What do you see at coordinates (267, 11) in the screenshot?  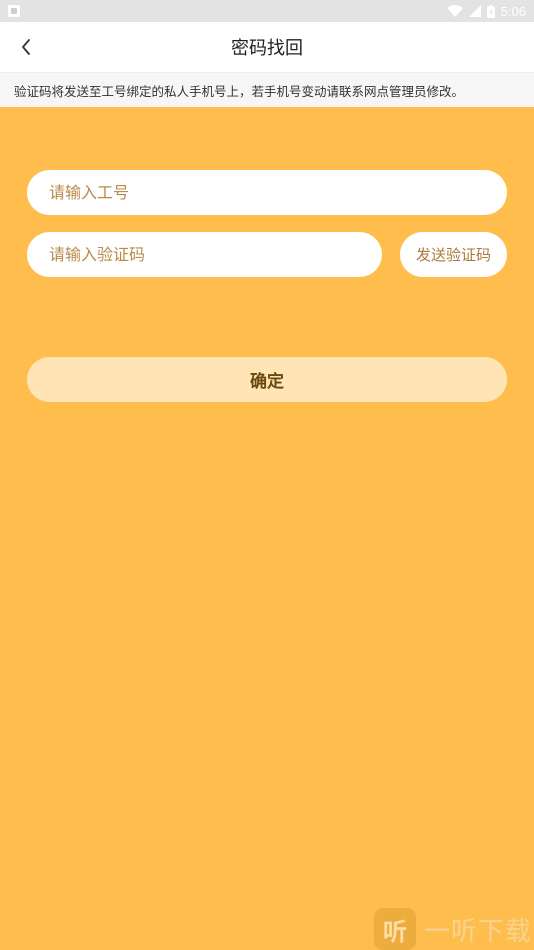 I see `status-bar: 5:06` at bounding box center [267, 11].